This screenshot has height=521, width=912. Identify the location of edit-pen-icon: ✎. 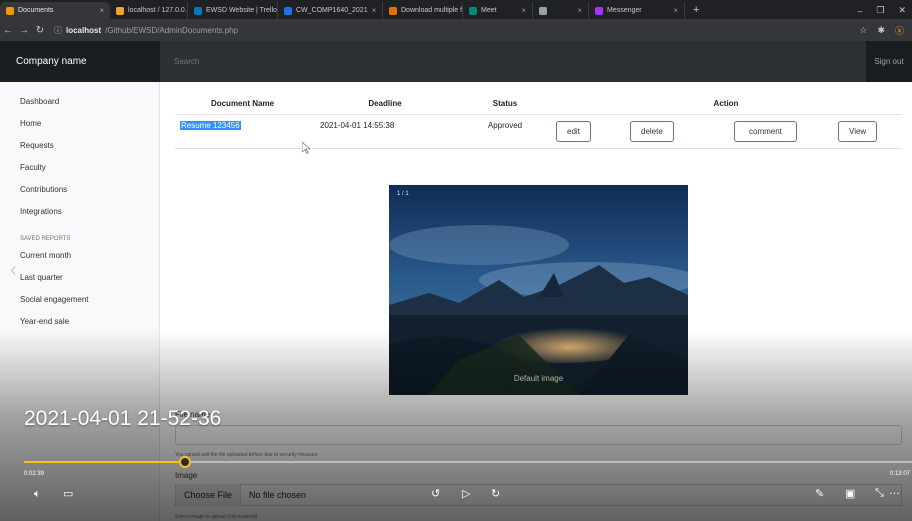
(819, 493).